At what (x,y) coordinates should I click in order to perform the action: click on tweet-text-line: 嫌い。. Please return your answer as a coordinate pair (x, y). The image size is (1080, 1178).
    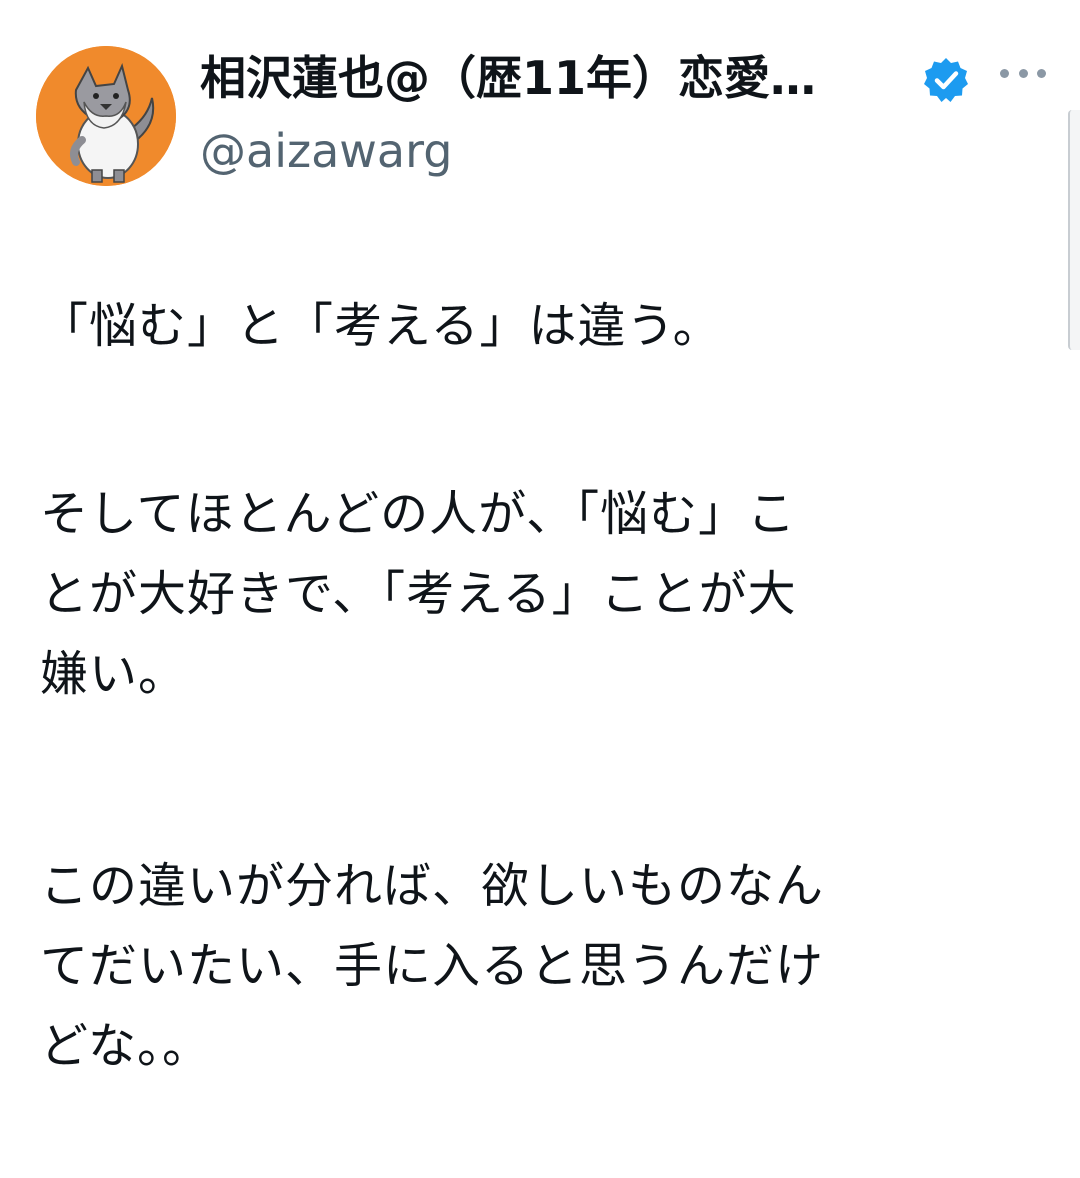
    Looking at the image, I should click on (114, 674).